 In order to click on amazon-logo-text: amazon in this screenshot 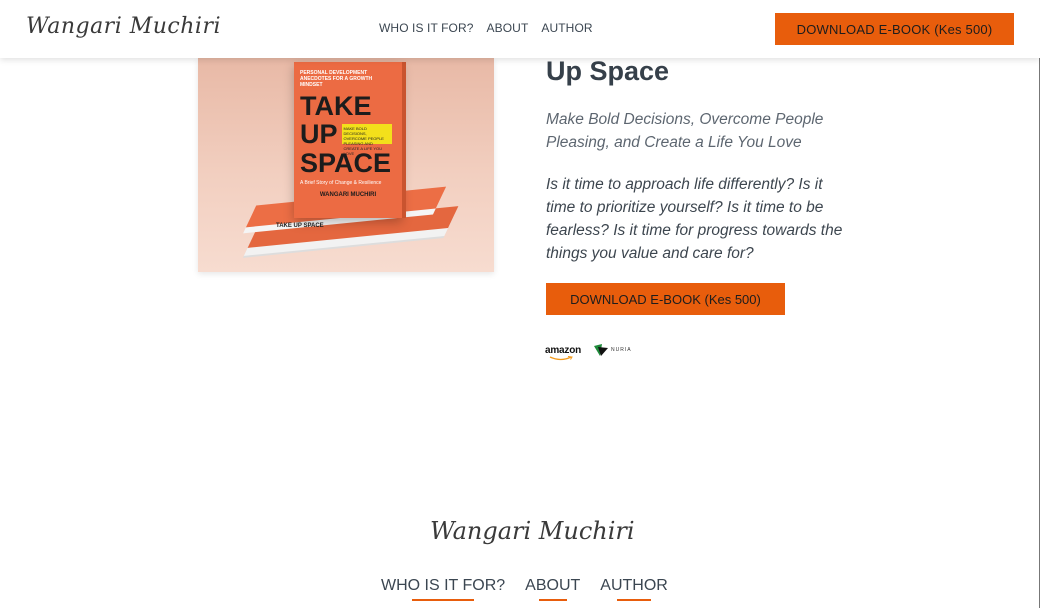, I will do `click(563, 350)`.